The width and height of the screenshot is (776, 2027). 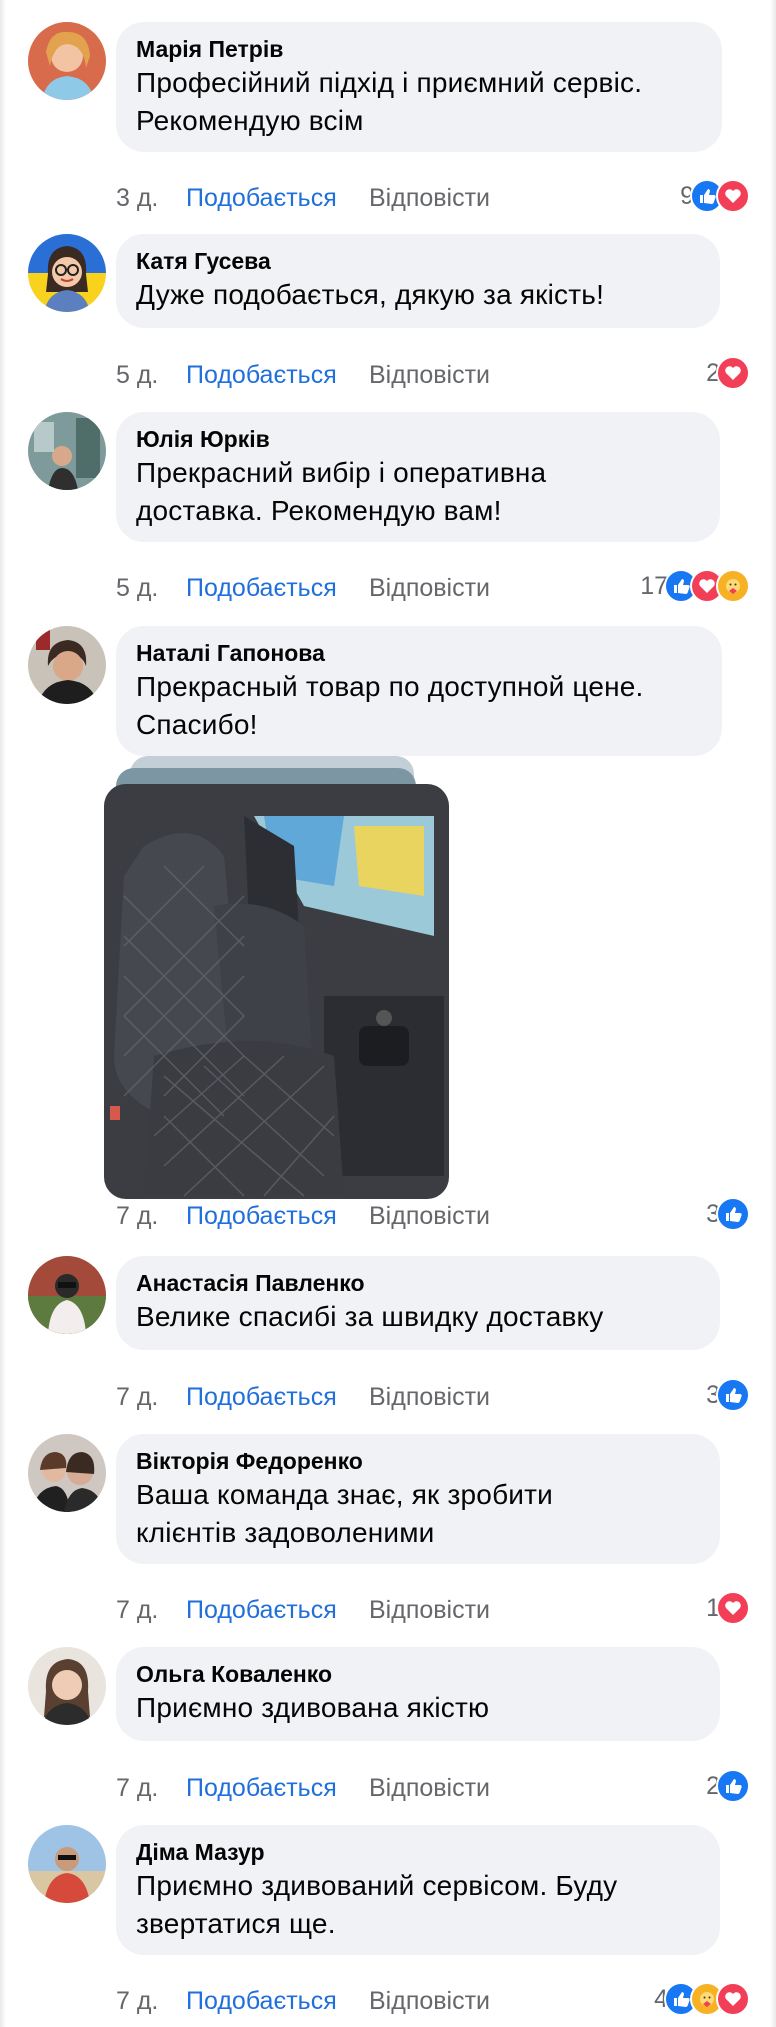 I want to click on comment-author: Катя Гусева, so click(x=417, y=261).